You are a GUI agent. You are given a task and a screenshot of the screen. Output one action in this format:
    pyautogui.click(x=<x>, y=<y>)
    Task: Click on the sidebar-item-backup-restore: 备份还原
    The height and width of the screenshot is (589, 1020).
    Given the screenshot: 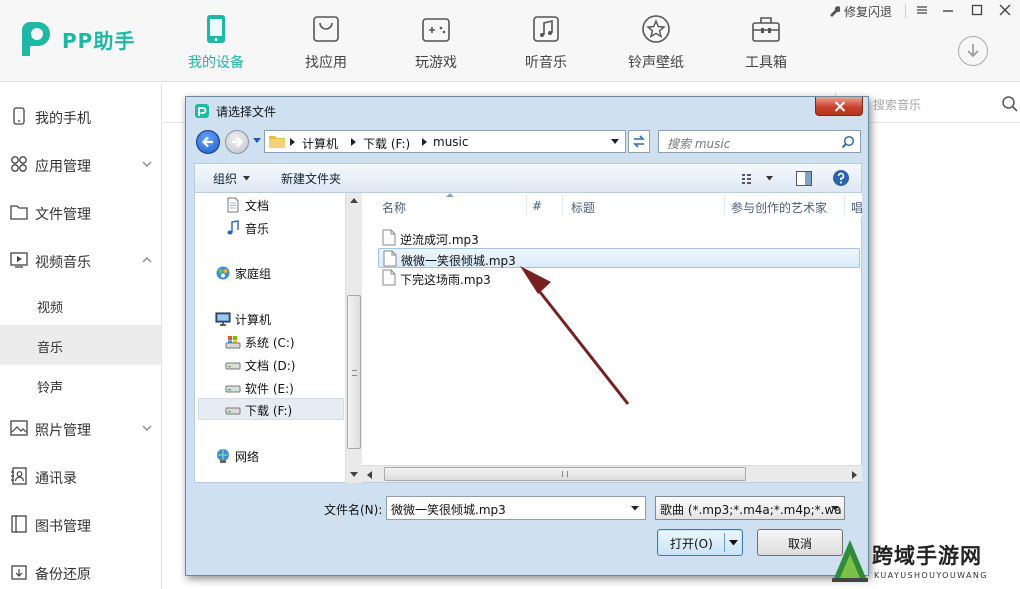 What is the action you would take?
    pyautogui.click(x=80, y=570)
    